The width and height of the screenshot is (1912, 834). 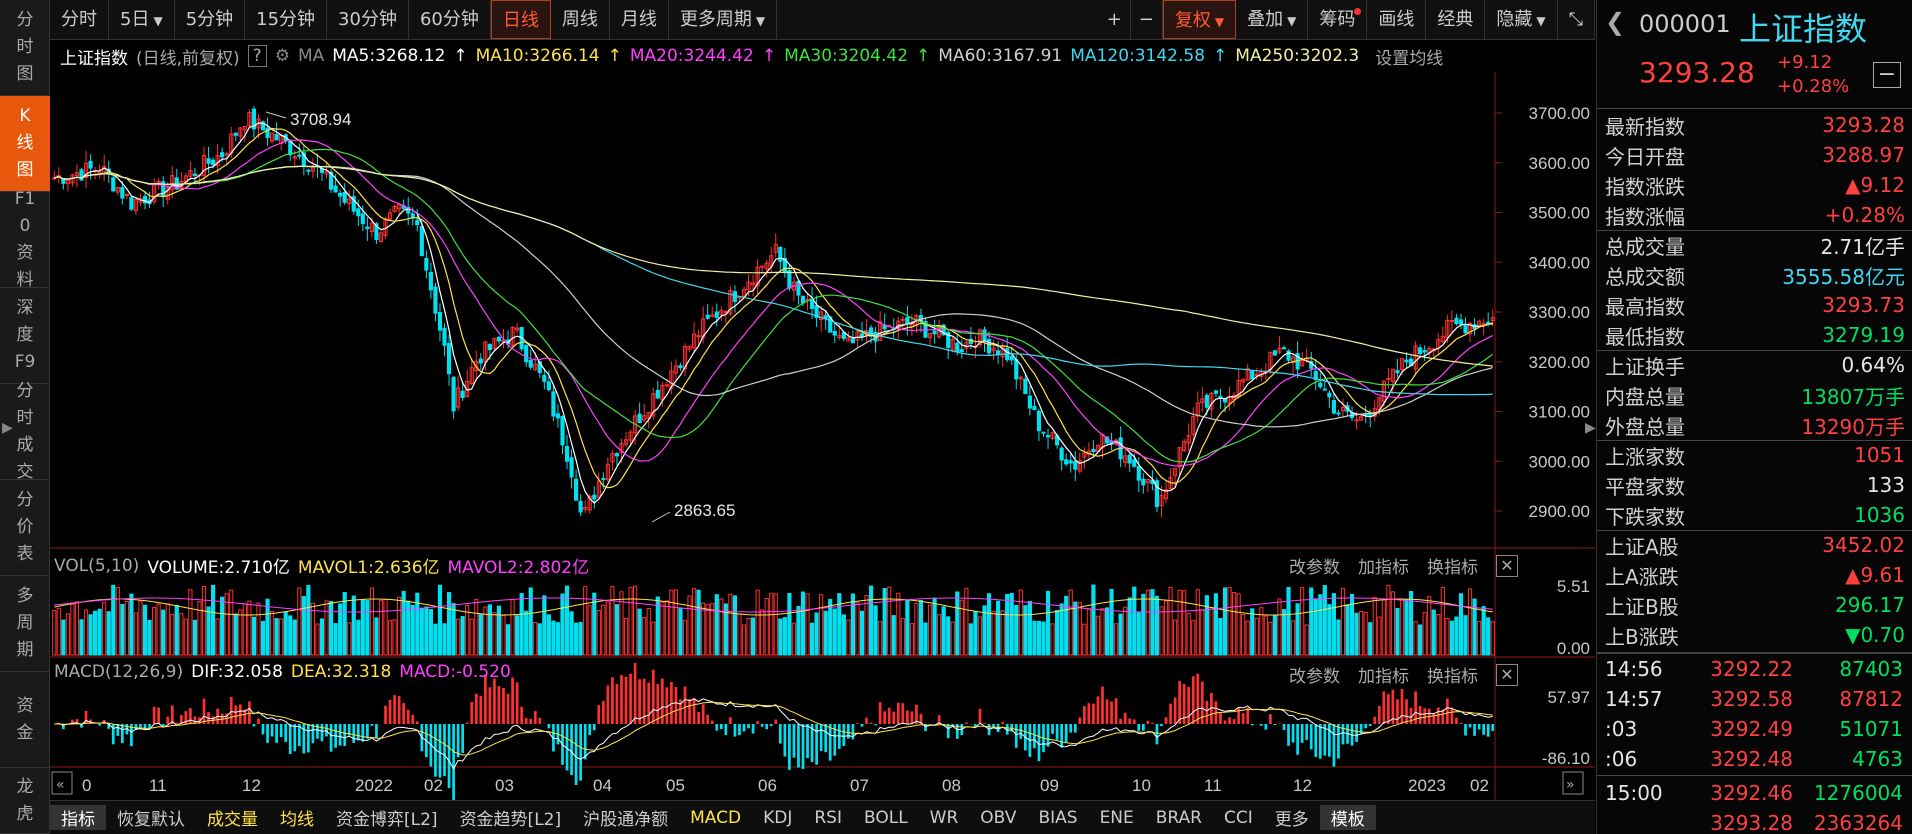 What do you see at coordinates (1057, 818) in the screenshot?
I see `indicator-tab-13: BIAS` at bounding box center [1057, 818].